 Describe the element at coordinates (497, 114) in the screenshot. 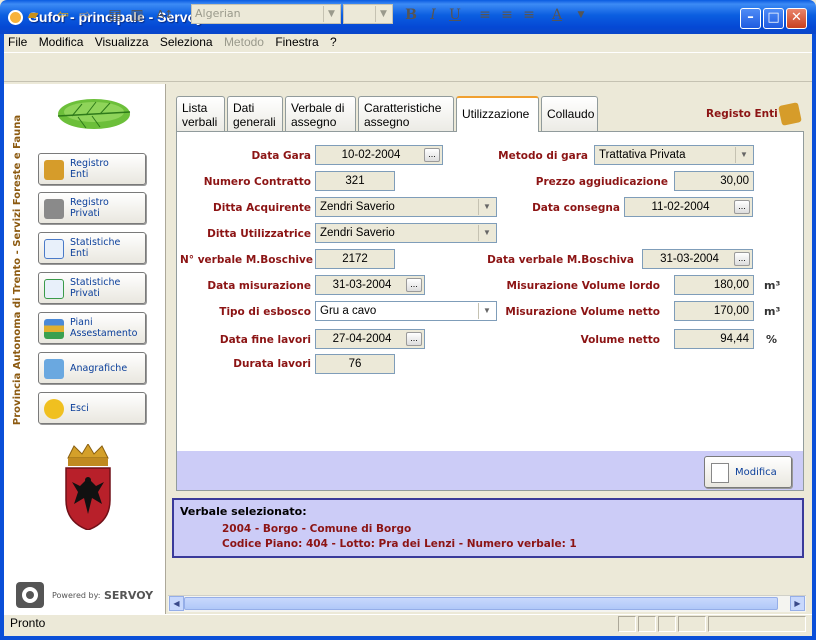

I see `tab-utilizzazione: Utilizzazione` at that location.